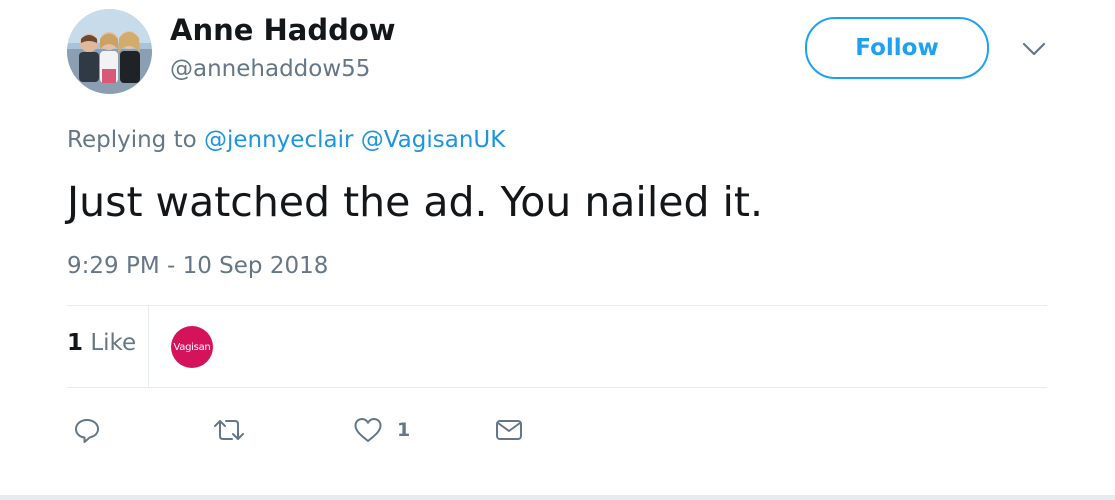  What do you see at coordinates (197, 266) in the screenshot?
I see `tweet-timestamp: 9:29 PM - 10 Sep 2018` at bounding box center [197, 266].